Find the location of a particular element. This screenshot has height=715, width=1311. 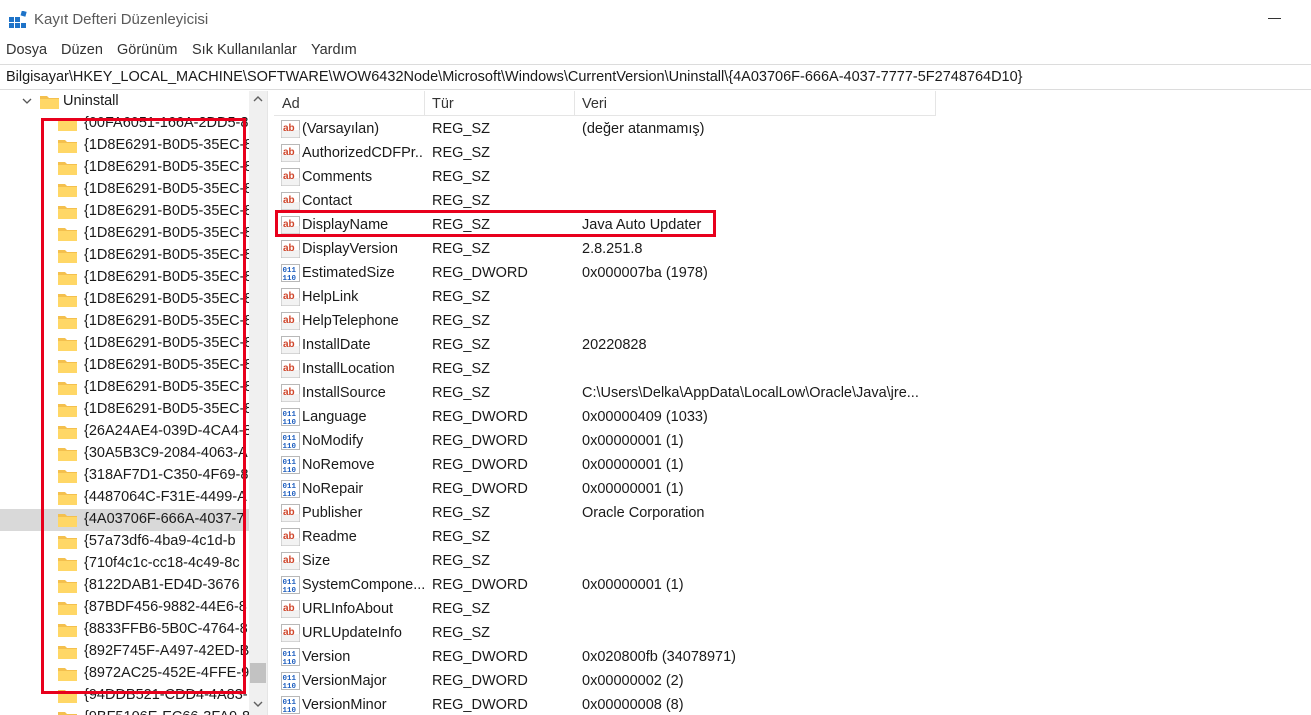

value-row: ab InstallLocation REG_SZ is located at coordinates (624, 369).